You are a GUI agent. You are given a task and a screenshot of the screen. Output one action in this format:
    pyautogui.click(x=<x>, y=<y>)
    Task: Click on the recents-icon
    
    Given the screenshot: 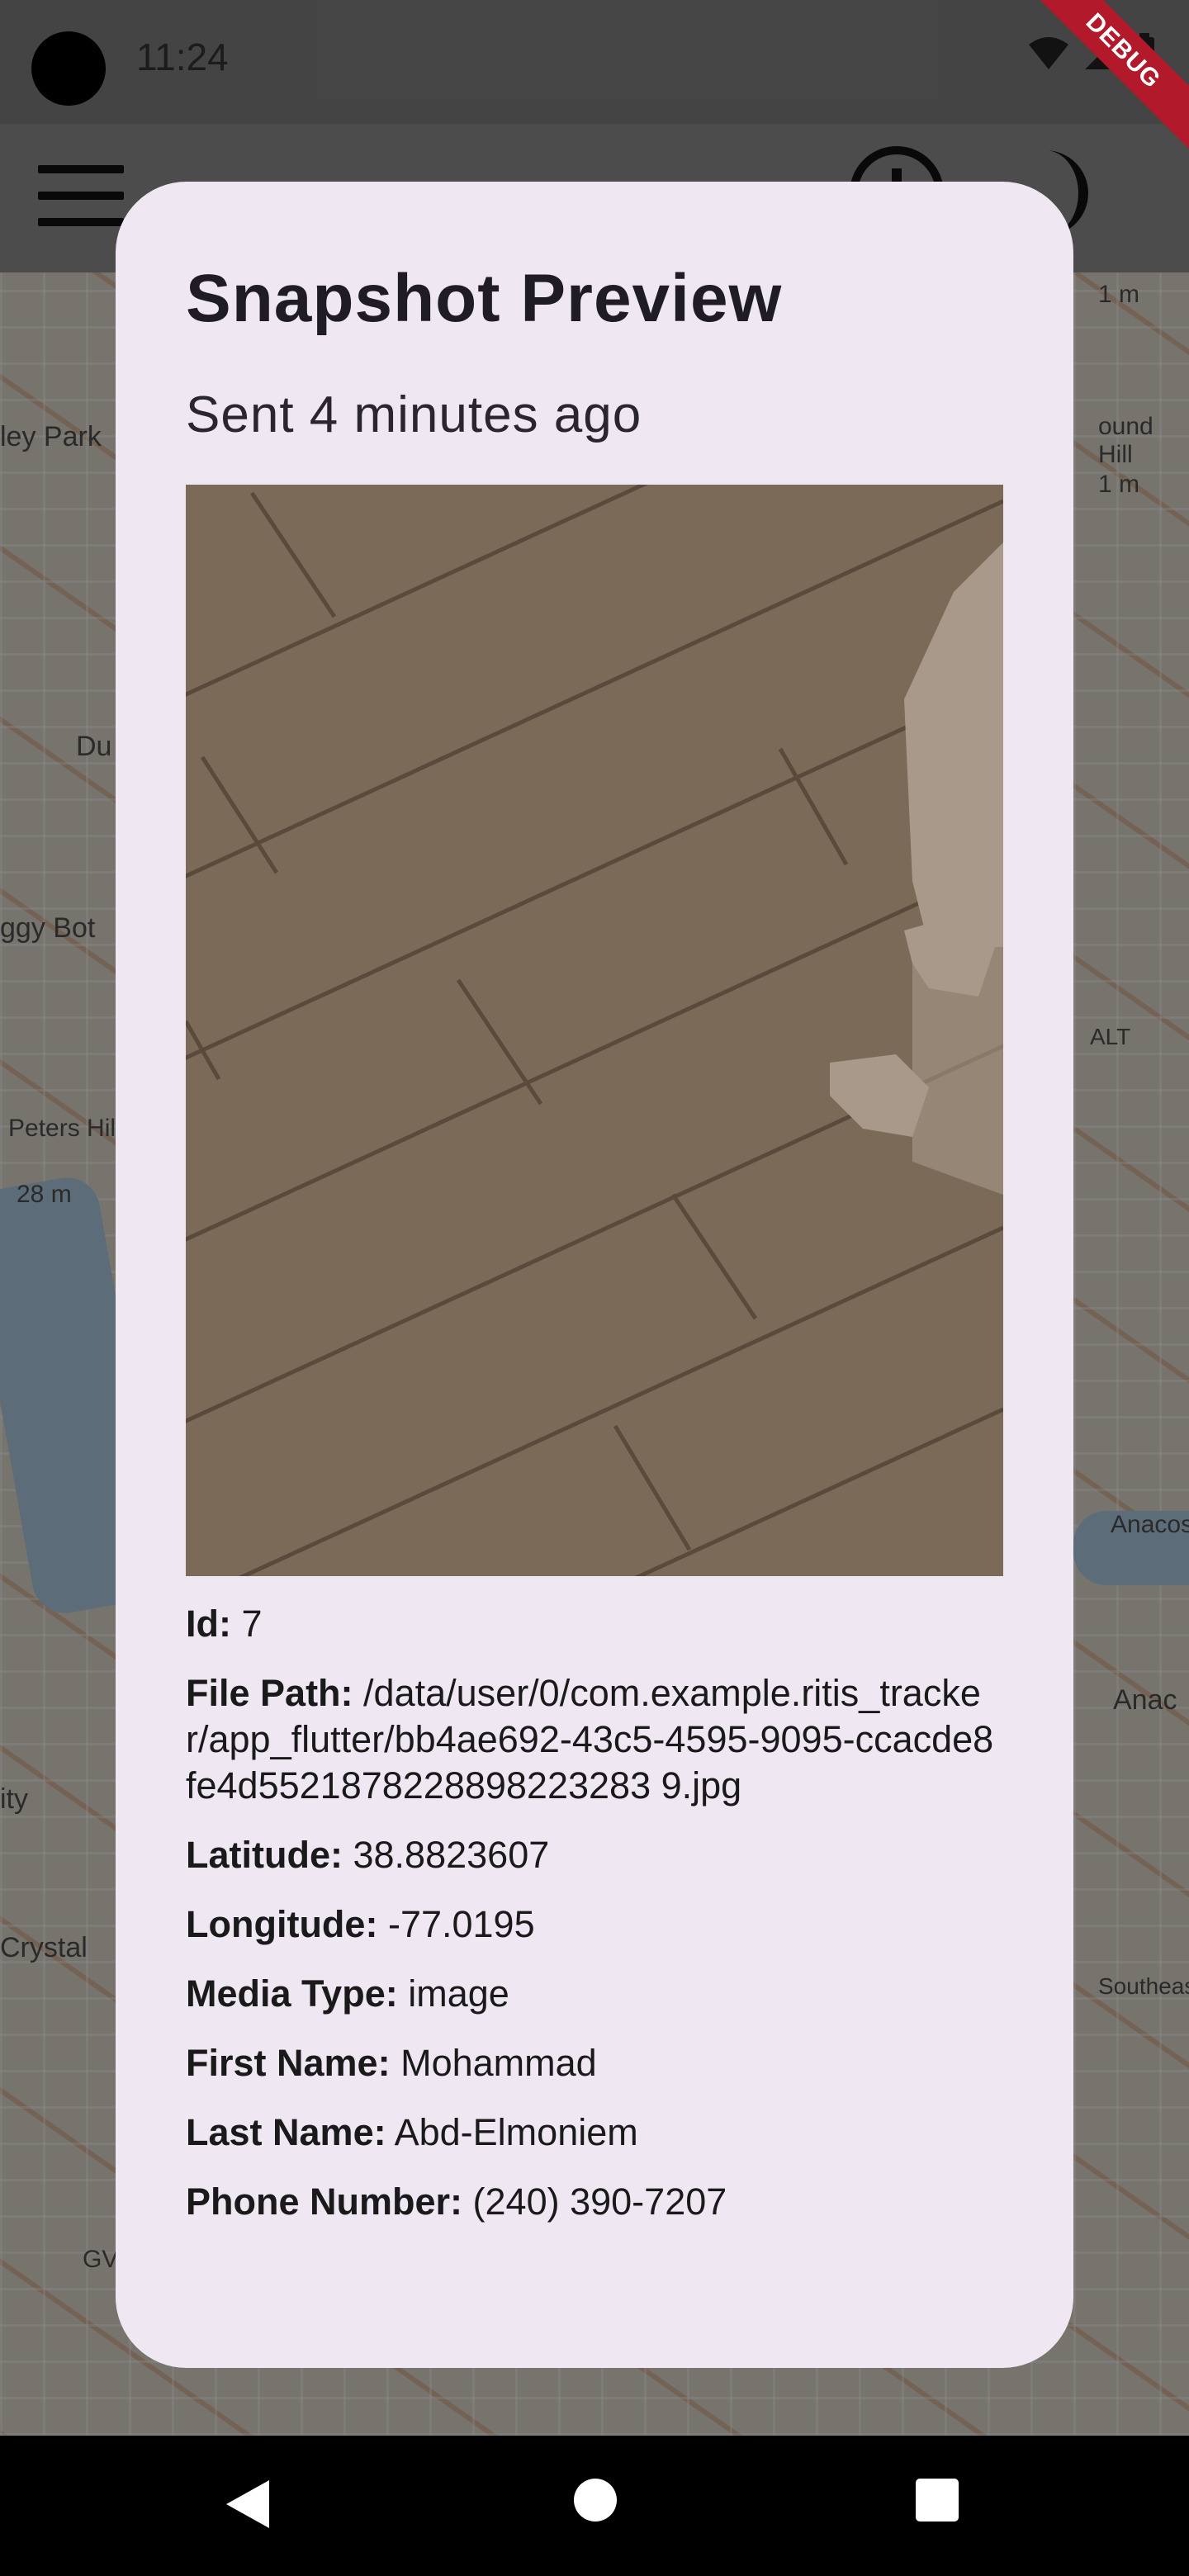 What is the action you would take?
    pyautogui.click(x=937, y=2500)
    